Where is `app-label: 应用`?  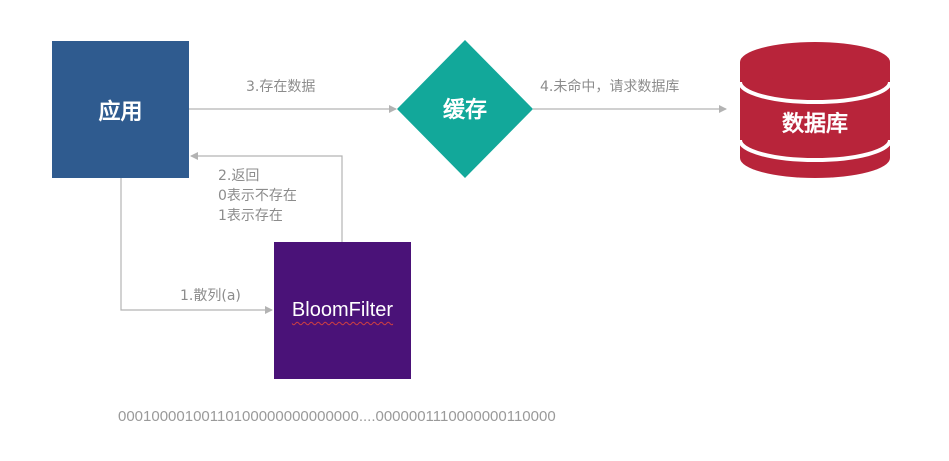 app-label: 应用 is located at coordinates (120, 112).